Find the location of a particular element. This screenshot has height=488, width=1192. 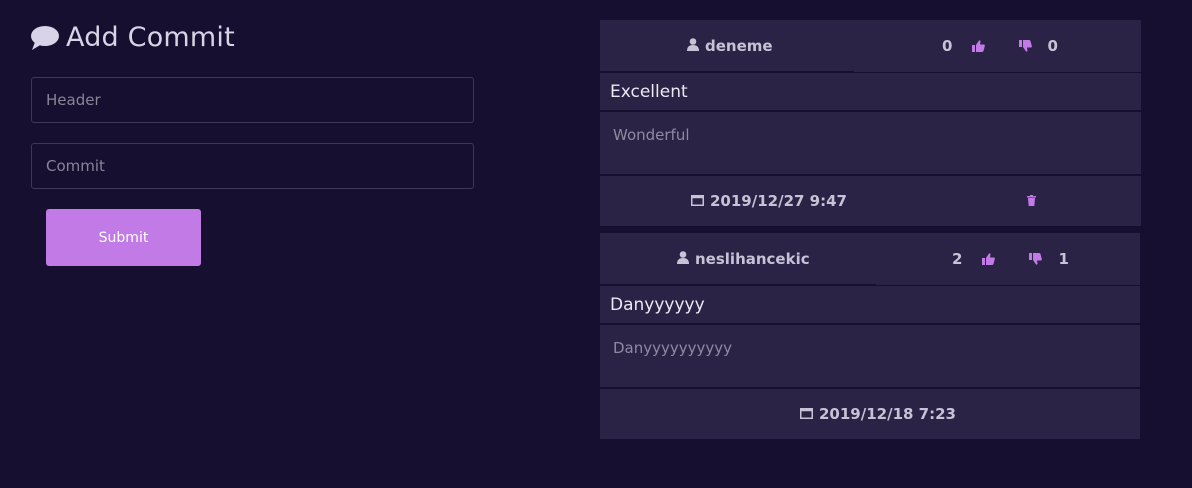

commit-input is located at coordinates (252, 166).